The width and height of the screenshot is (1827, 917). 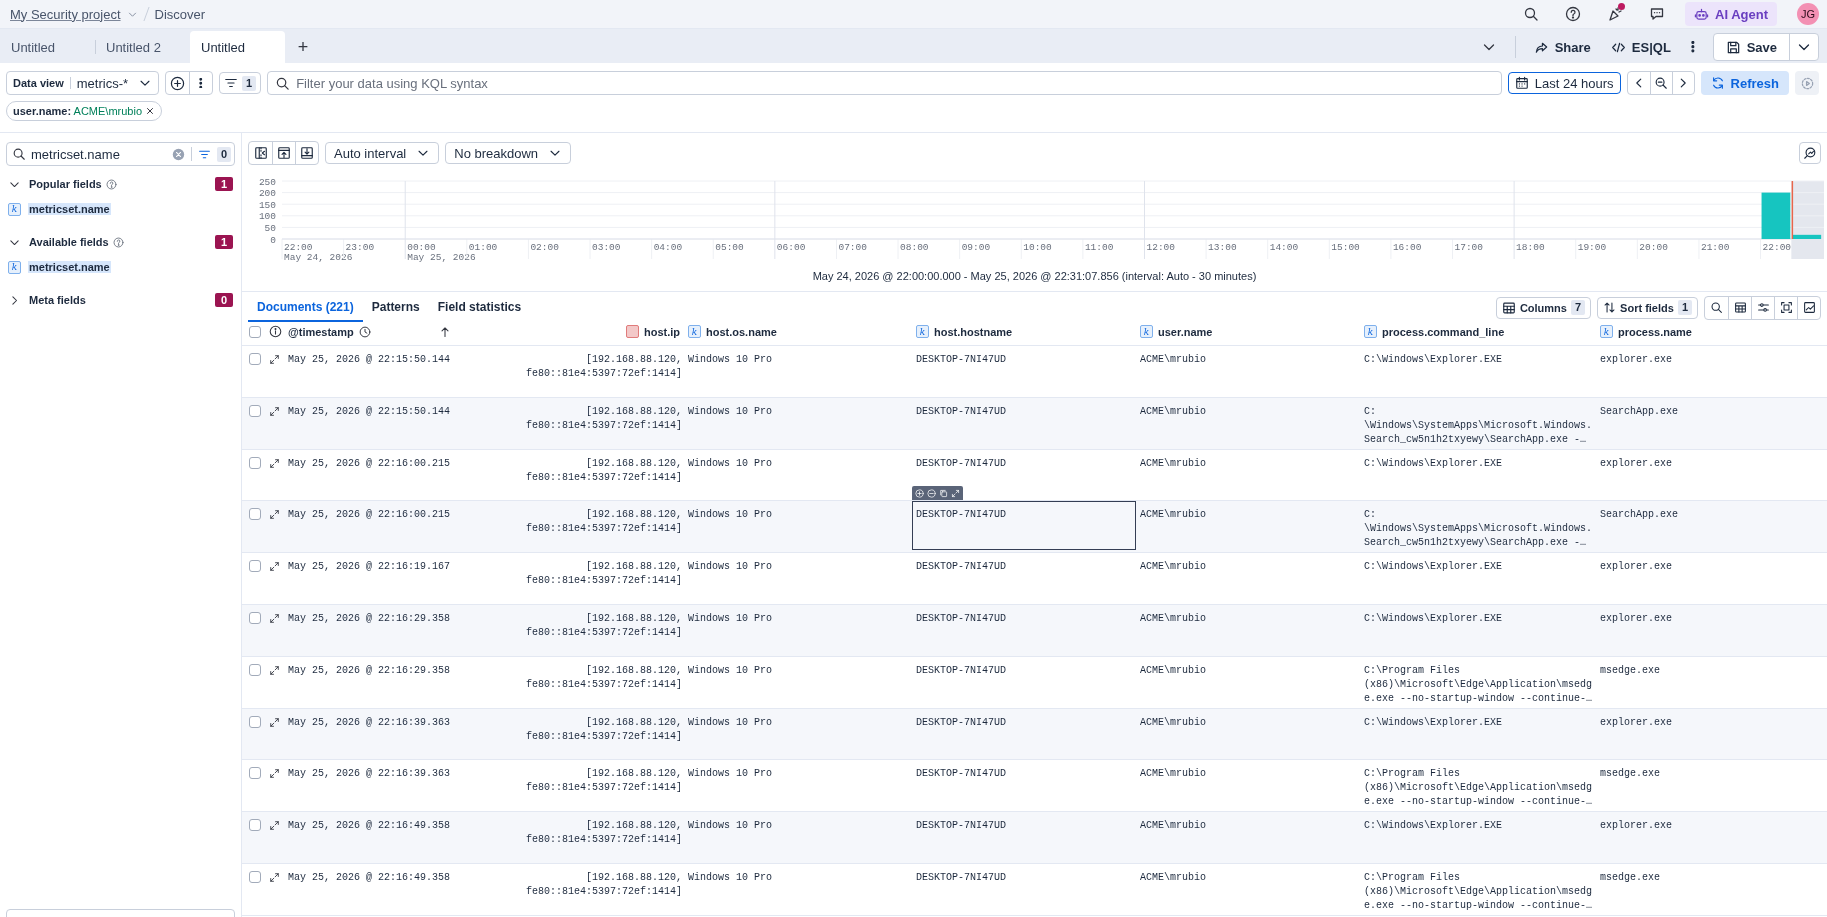 I want to click on sort-fields-button: Sort fields 1, so click(x=1647, y=307).